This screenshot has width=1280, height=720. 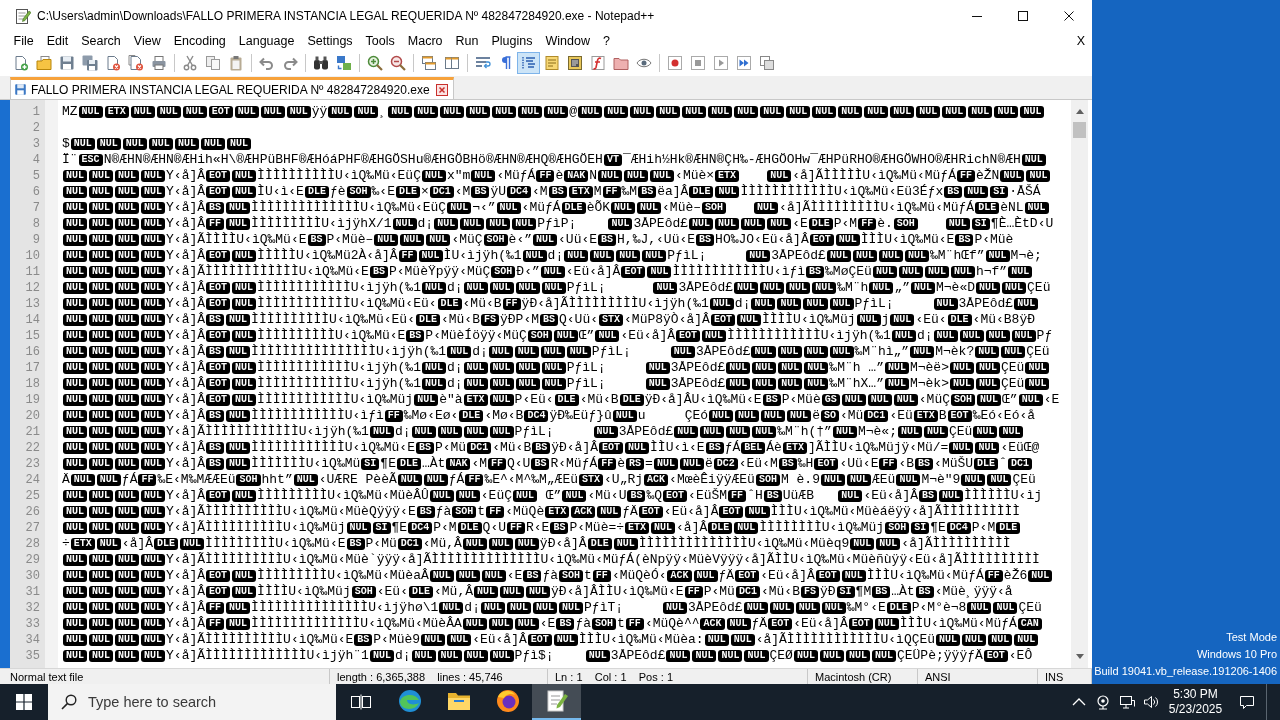 What do you see at coordinates (32, 640) in the screenshot?
I see `line-number: 34` at bounding box center [32, 640].